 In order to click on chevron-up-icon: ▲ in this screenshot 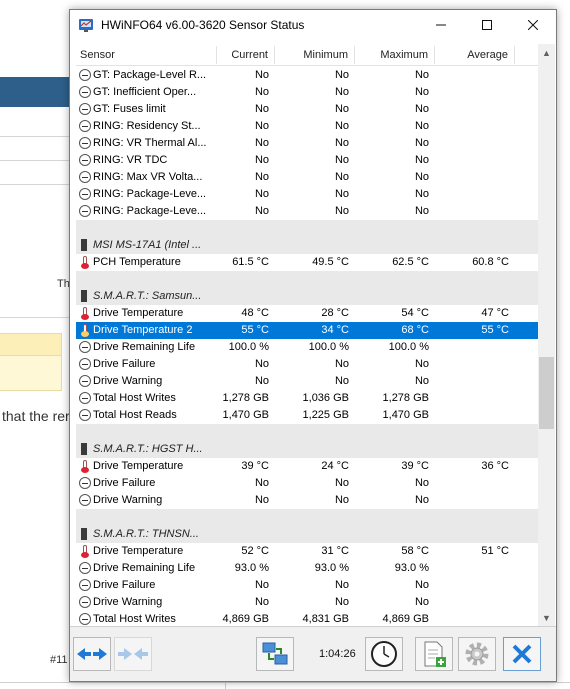, I will do `click(546, 52)`.